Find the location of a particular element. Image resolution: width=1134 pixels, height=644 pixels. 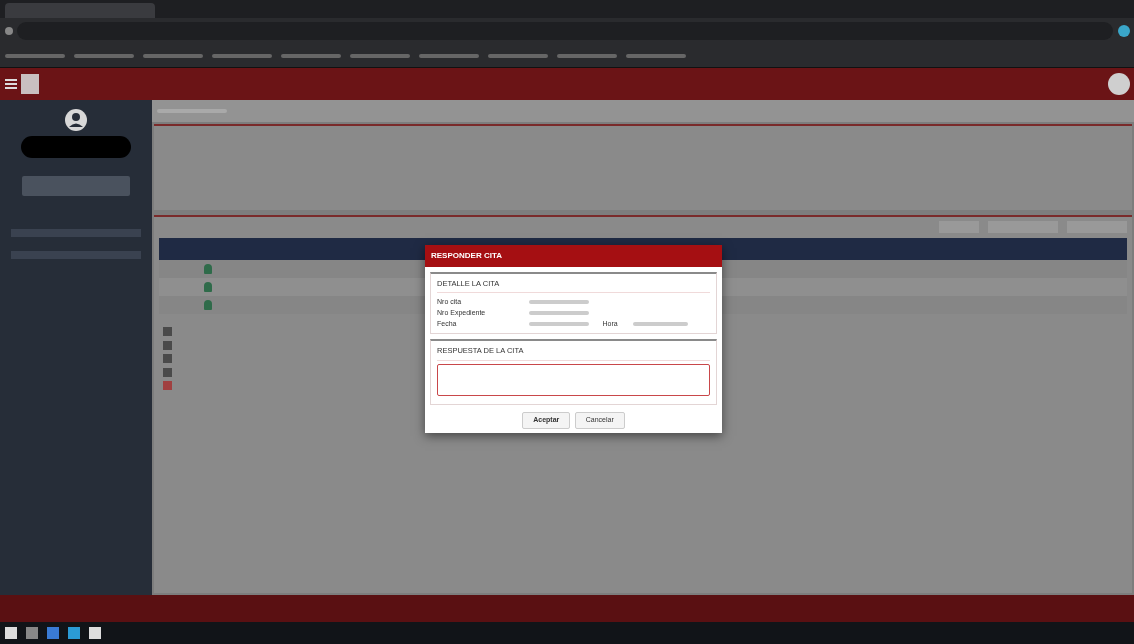

profile-icon is located at coordinates (1123, 31).